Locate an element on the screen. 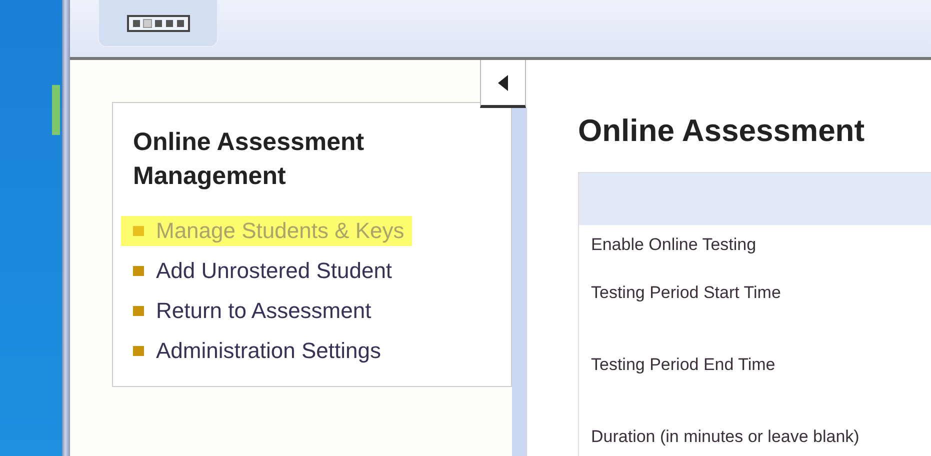 Image resolution: width=931 pixels, height=456 pixels. field-label: Enable Online Testing is located at coordinates (673, 245).